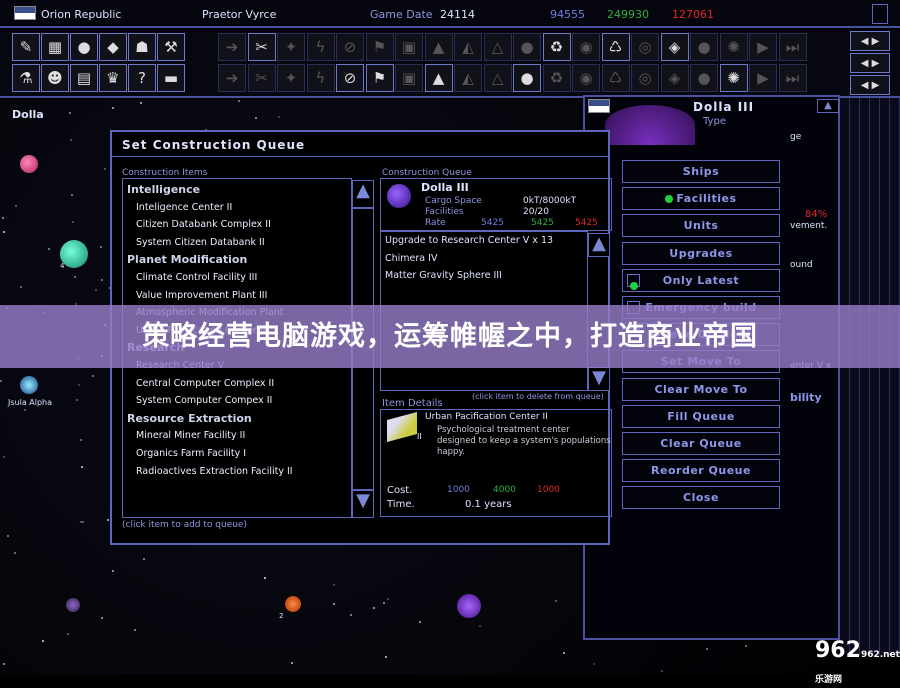 Image resolution: width=900 pixels, height=688 pixels. Describe the element at coordinates (484, 276) in the screenshot. I see `queue-item: Matter Gravity Sphere III` at that location.